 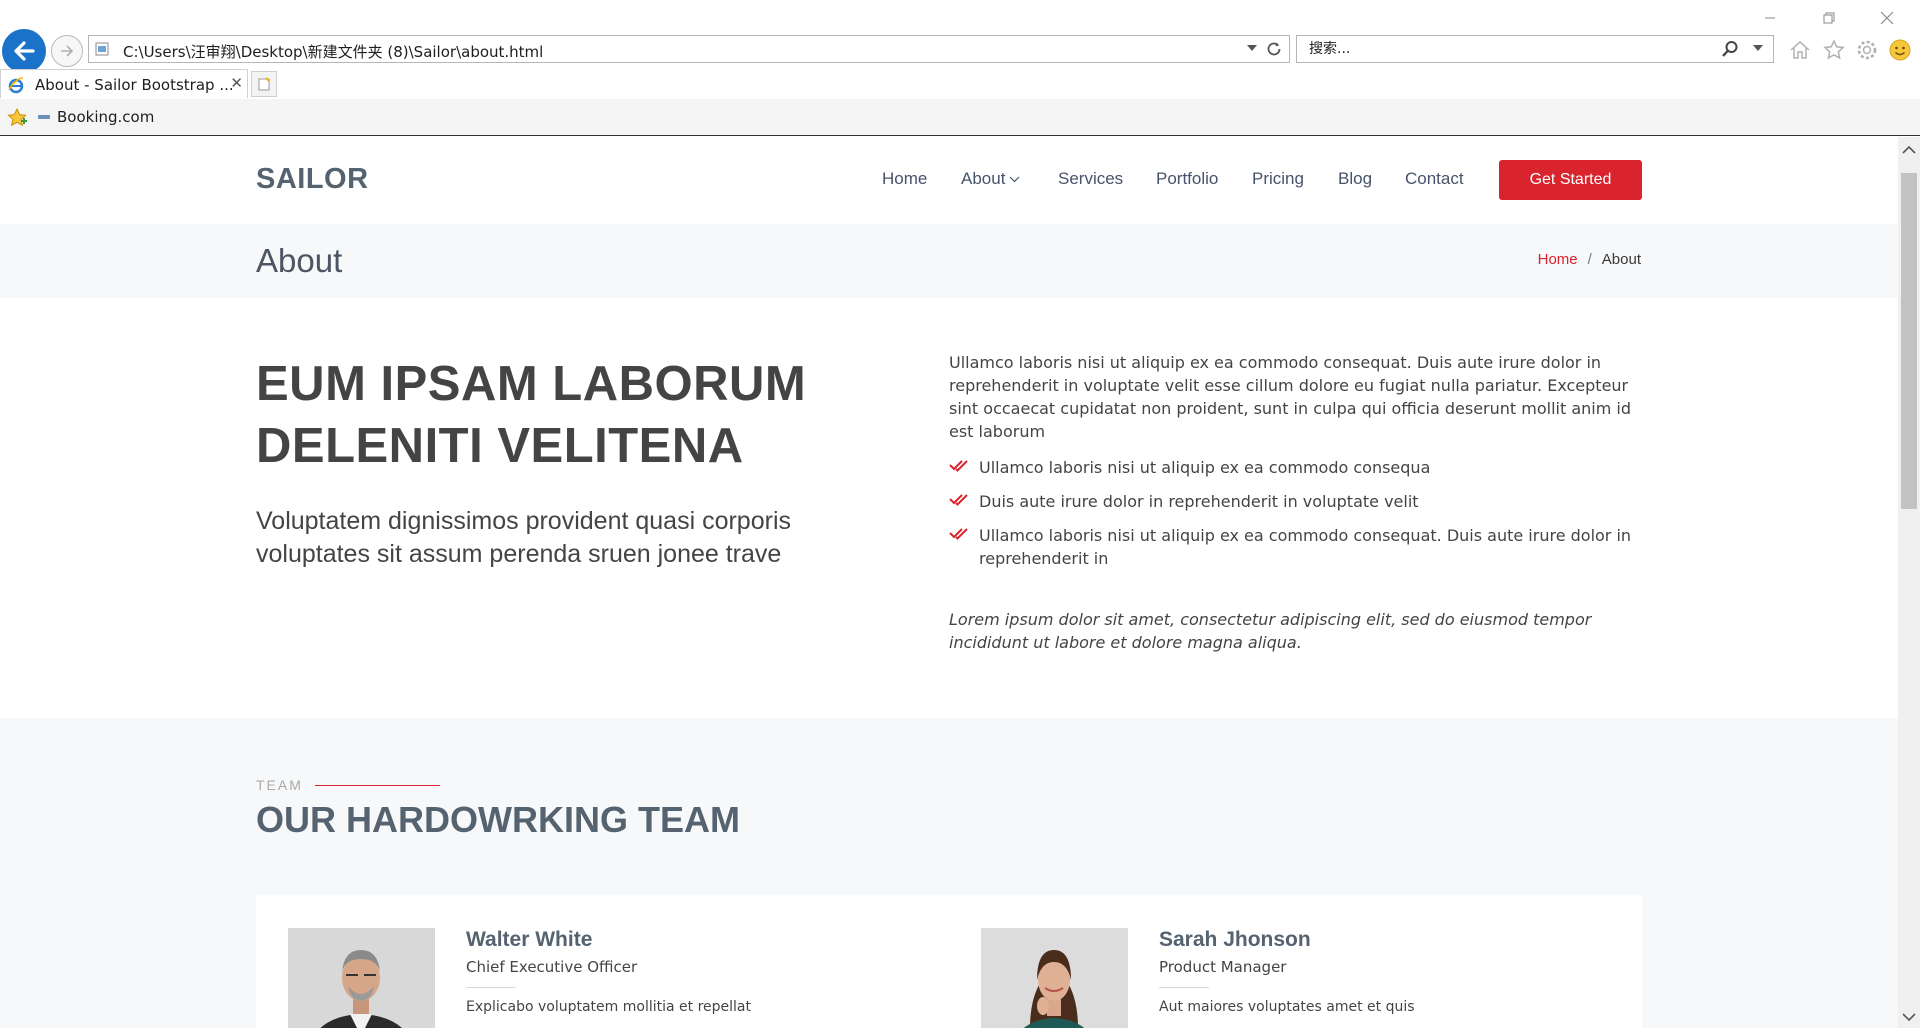 What do you see at coordinates (16, 85) in the screenshot?
I see `ie-icon` at bounding box center [16, 85].